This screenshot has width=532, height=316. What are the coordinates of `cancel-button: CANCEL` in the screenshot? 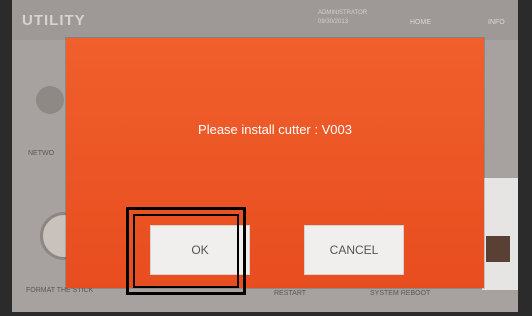 It's located at (354, 250).